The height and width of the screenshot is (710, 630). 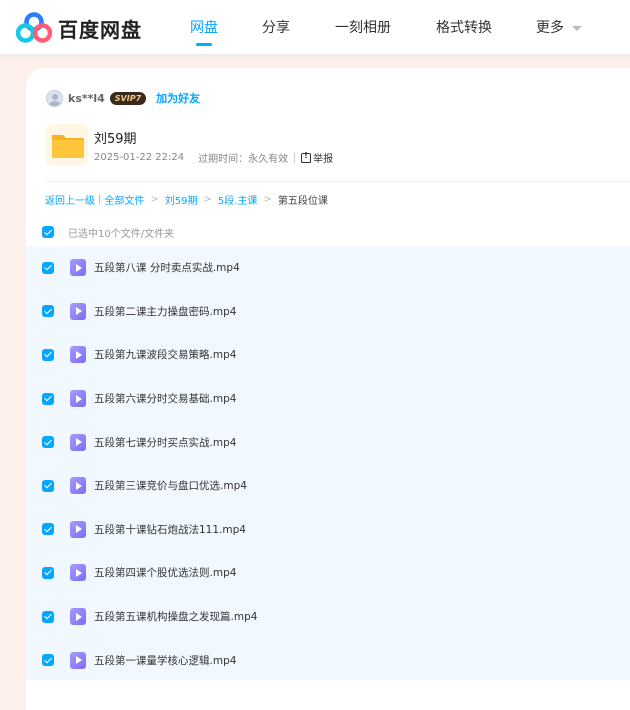 What do you see at coordinates (464, 27) in the screenshot?
I see `nav-tab-convert: 格式转换` at bounding box center [464, 27].